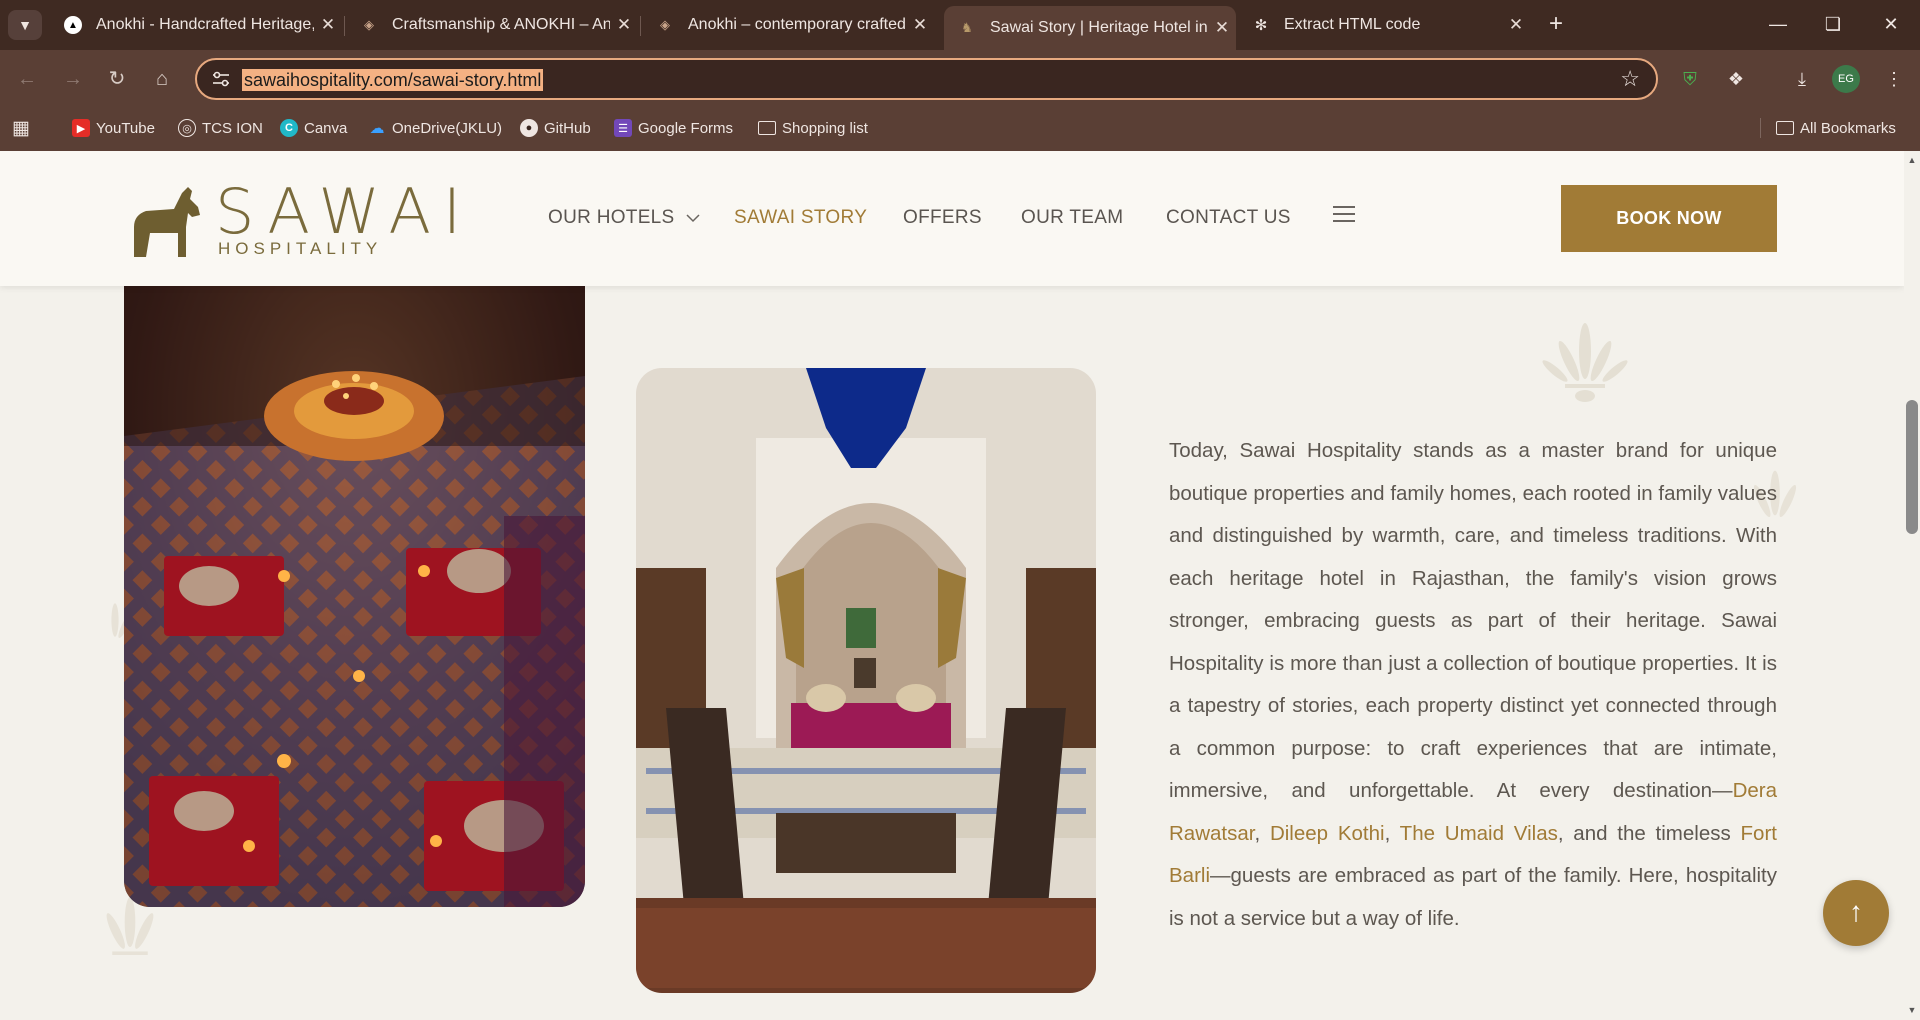 This screenshot has height=1020, width=1920. Describe the element at coordinates (1479, 833) in the screenshot. I see `link-the-umaid-vilas: The Umaid Vilas` at that location.